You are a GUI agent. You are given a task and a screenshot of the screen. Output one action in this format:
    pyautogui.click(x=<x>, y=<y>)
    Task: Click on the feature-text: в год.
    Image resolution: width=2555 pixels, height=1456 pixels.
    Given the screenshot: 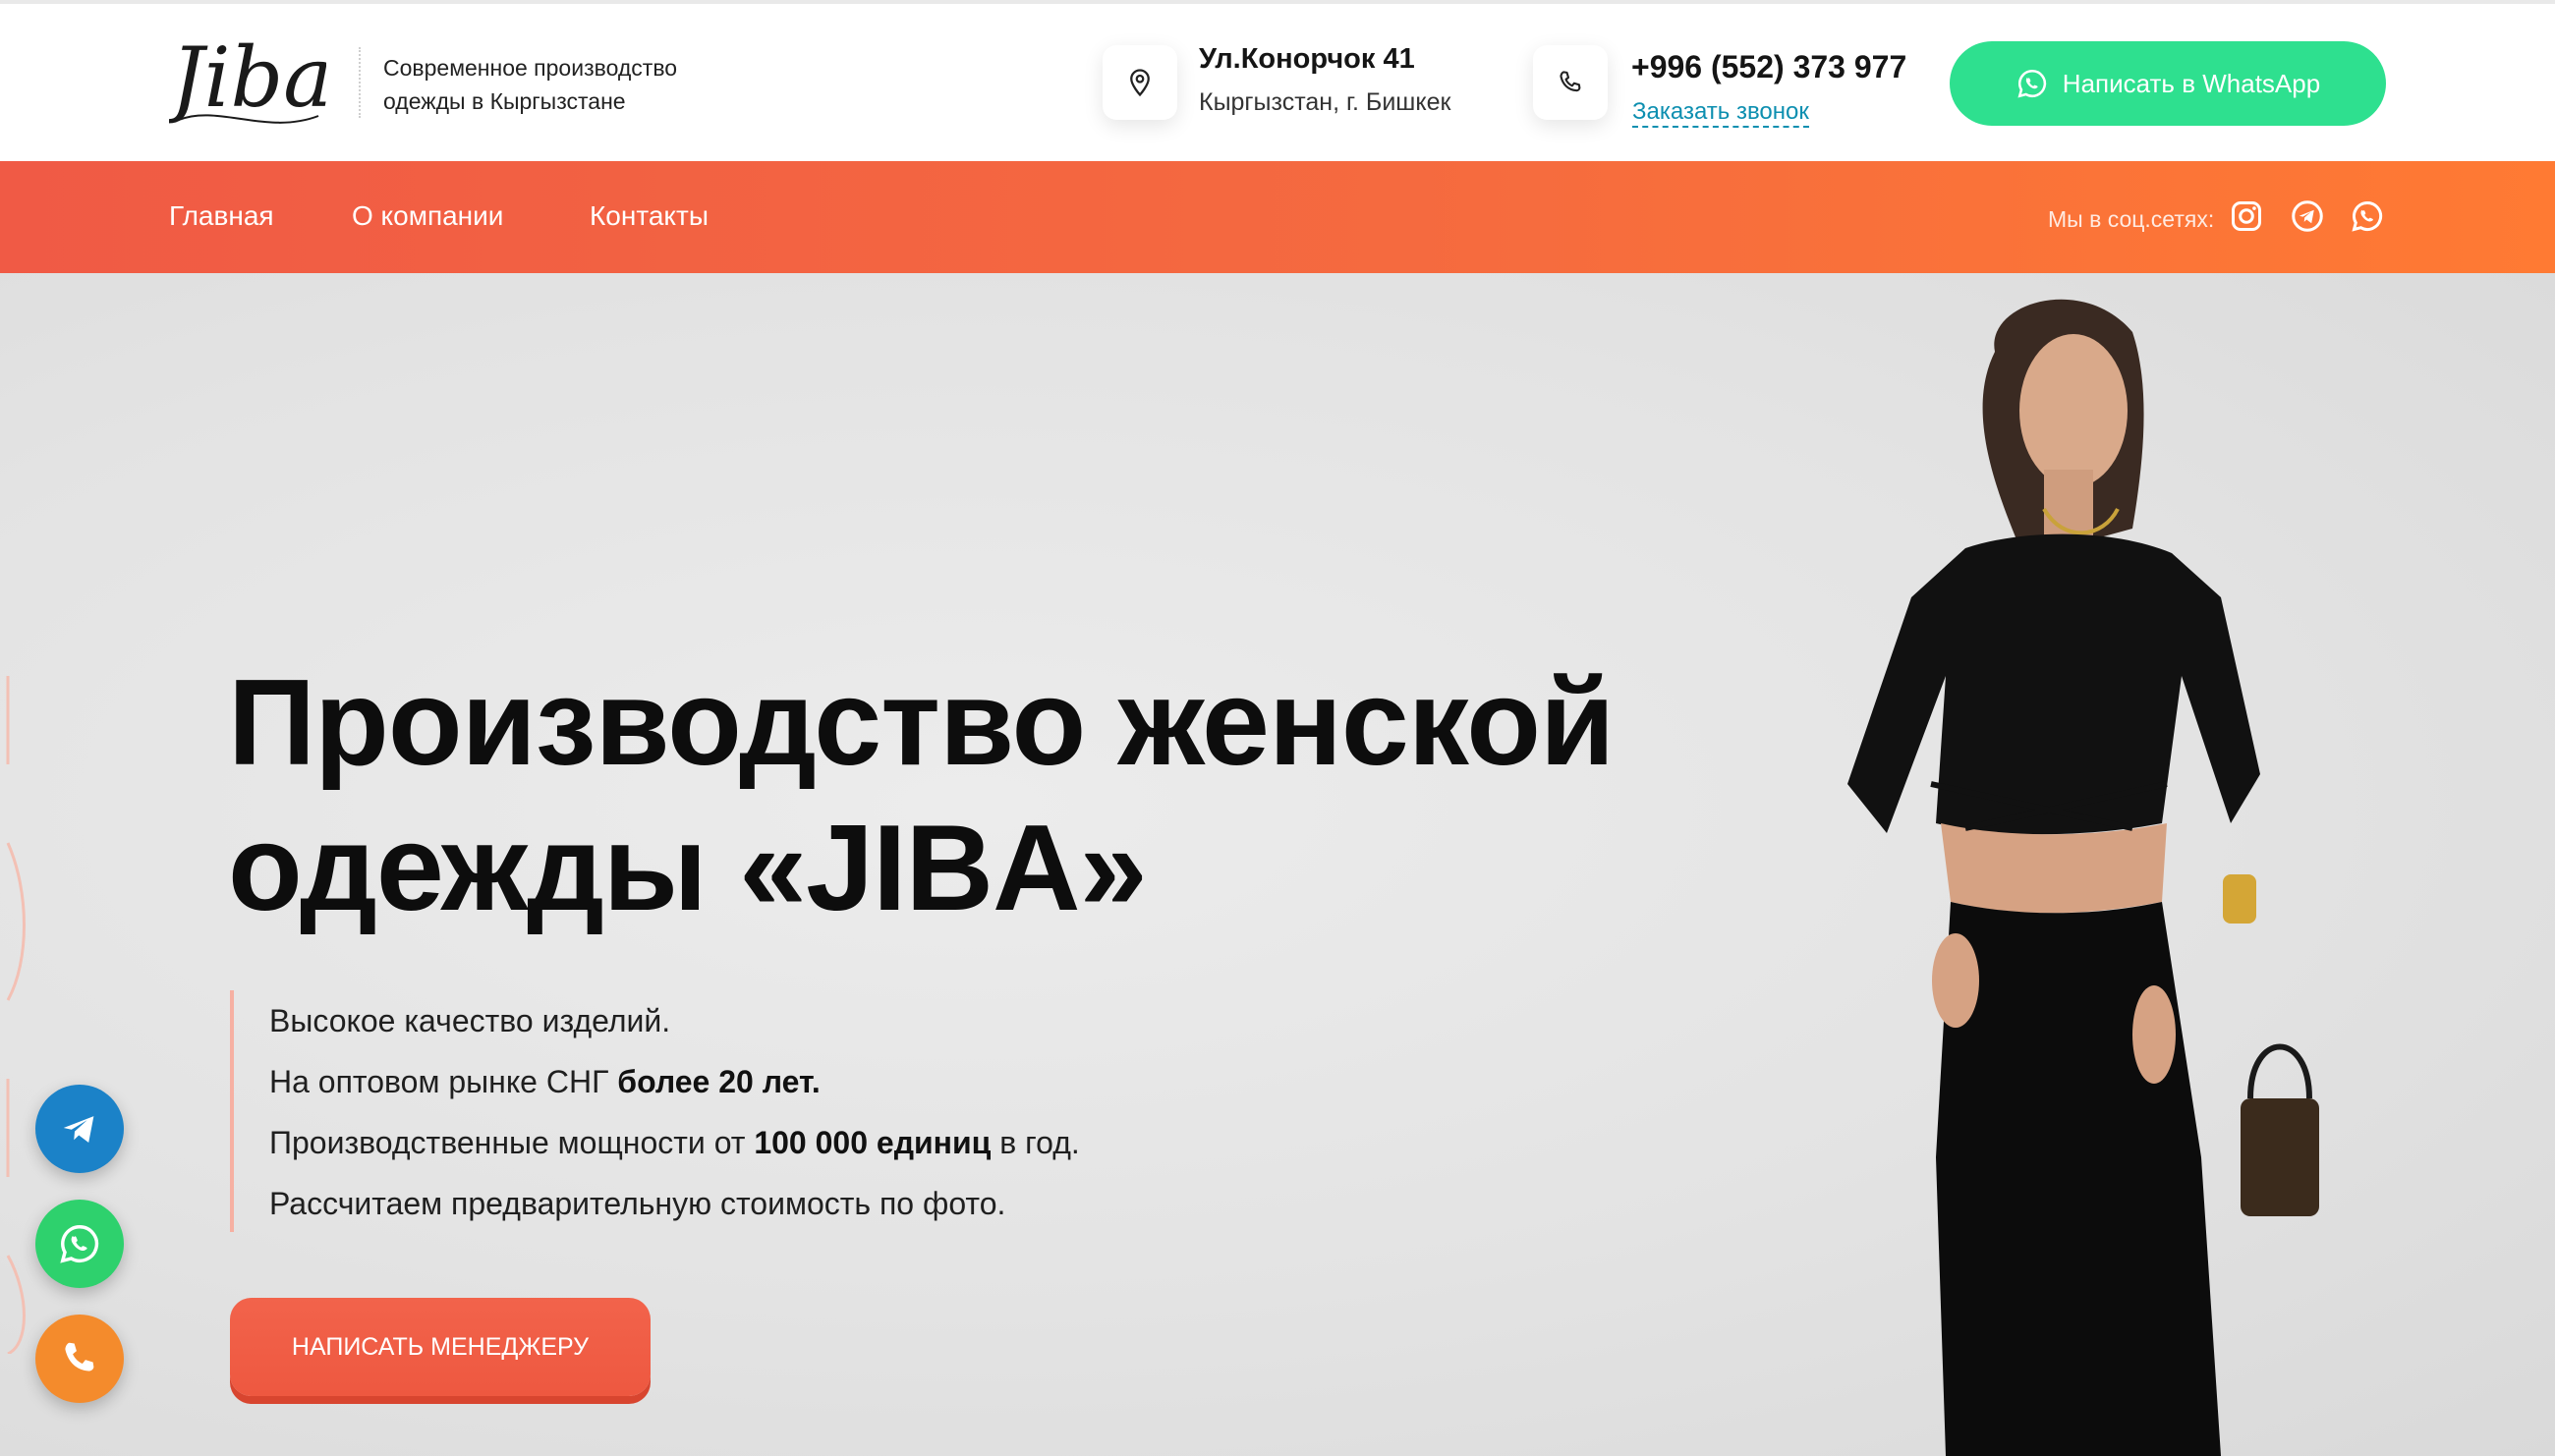 What is the action you would take?
    pyautogui.click(x=1035, y=1142)
    